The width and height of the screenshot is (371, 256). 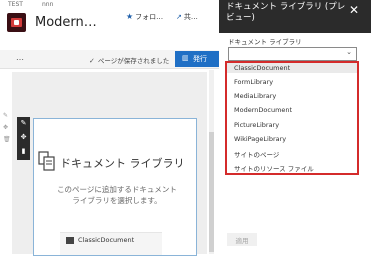 I want to click on publish-icon: ▥, so click(x=185, y=58).